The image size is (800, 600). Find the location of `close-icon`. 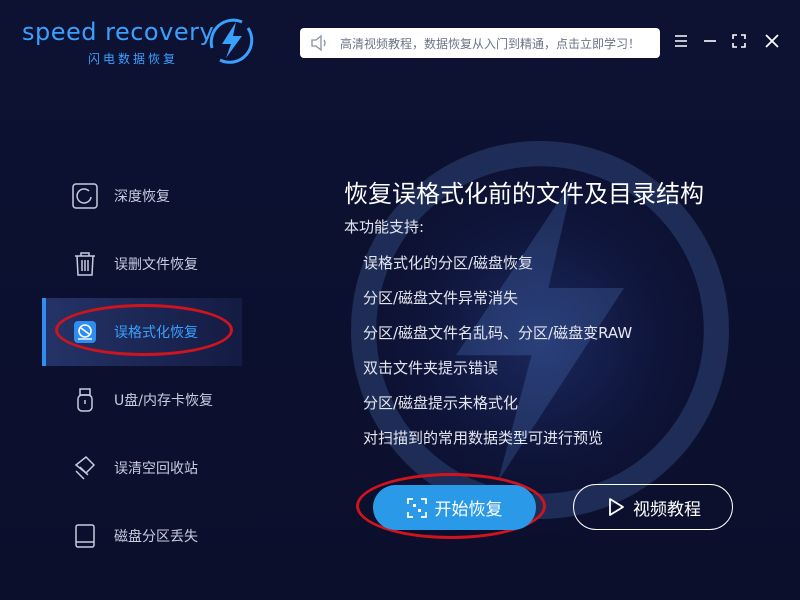

close-icon is located at coordinates (772, 41).